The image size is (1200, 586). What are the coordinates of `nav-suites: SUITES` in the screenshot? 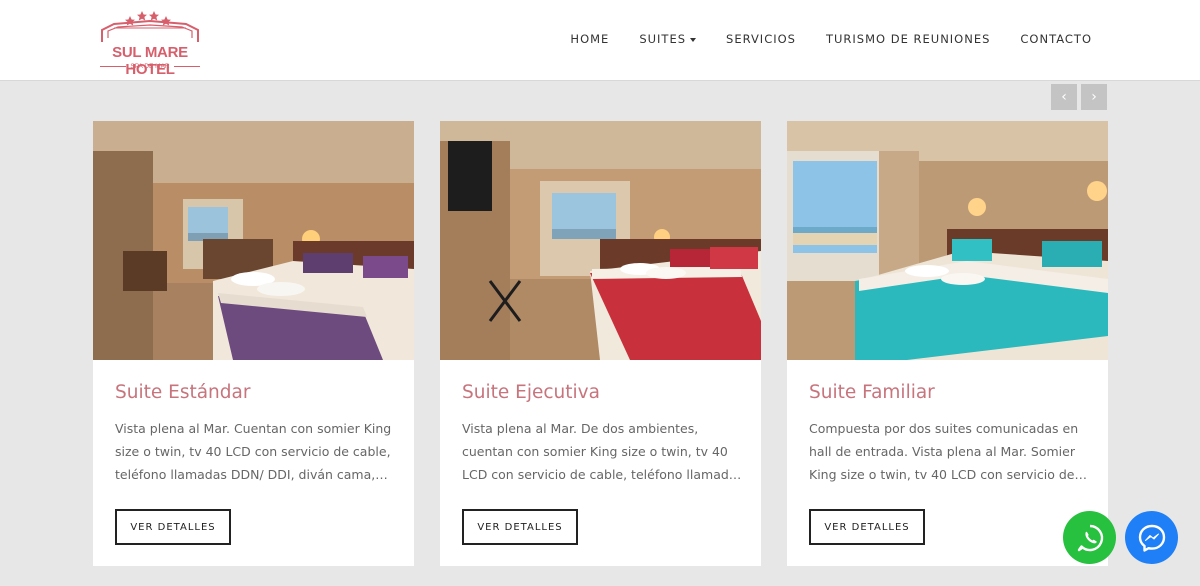 It's located at (668, 39).